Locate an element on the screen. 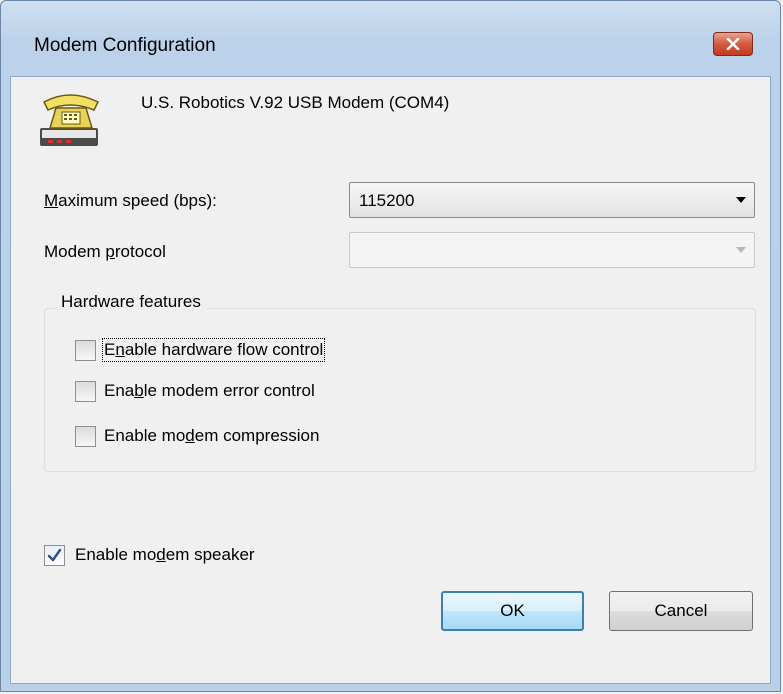  device-name: U.S. Robotics V.92 USB Modem (COM4) is located at coordinates (295, 102).